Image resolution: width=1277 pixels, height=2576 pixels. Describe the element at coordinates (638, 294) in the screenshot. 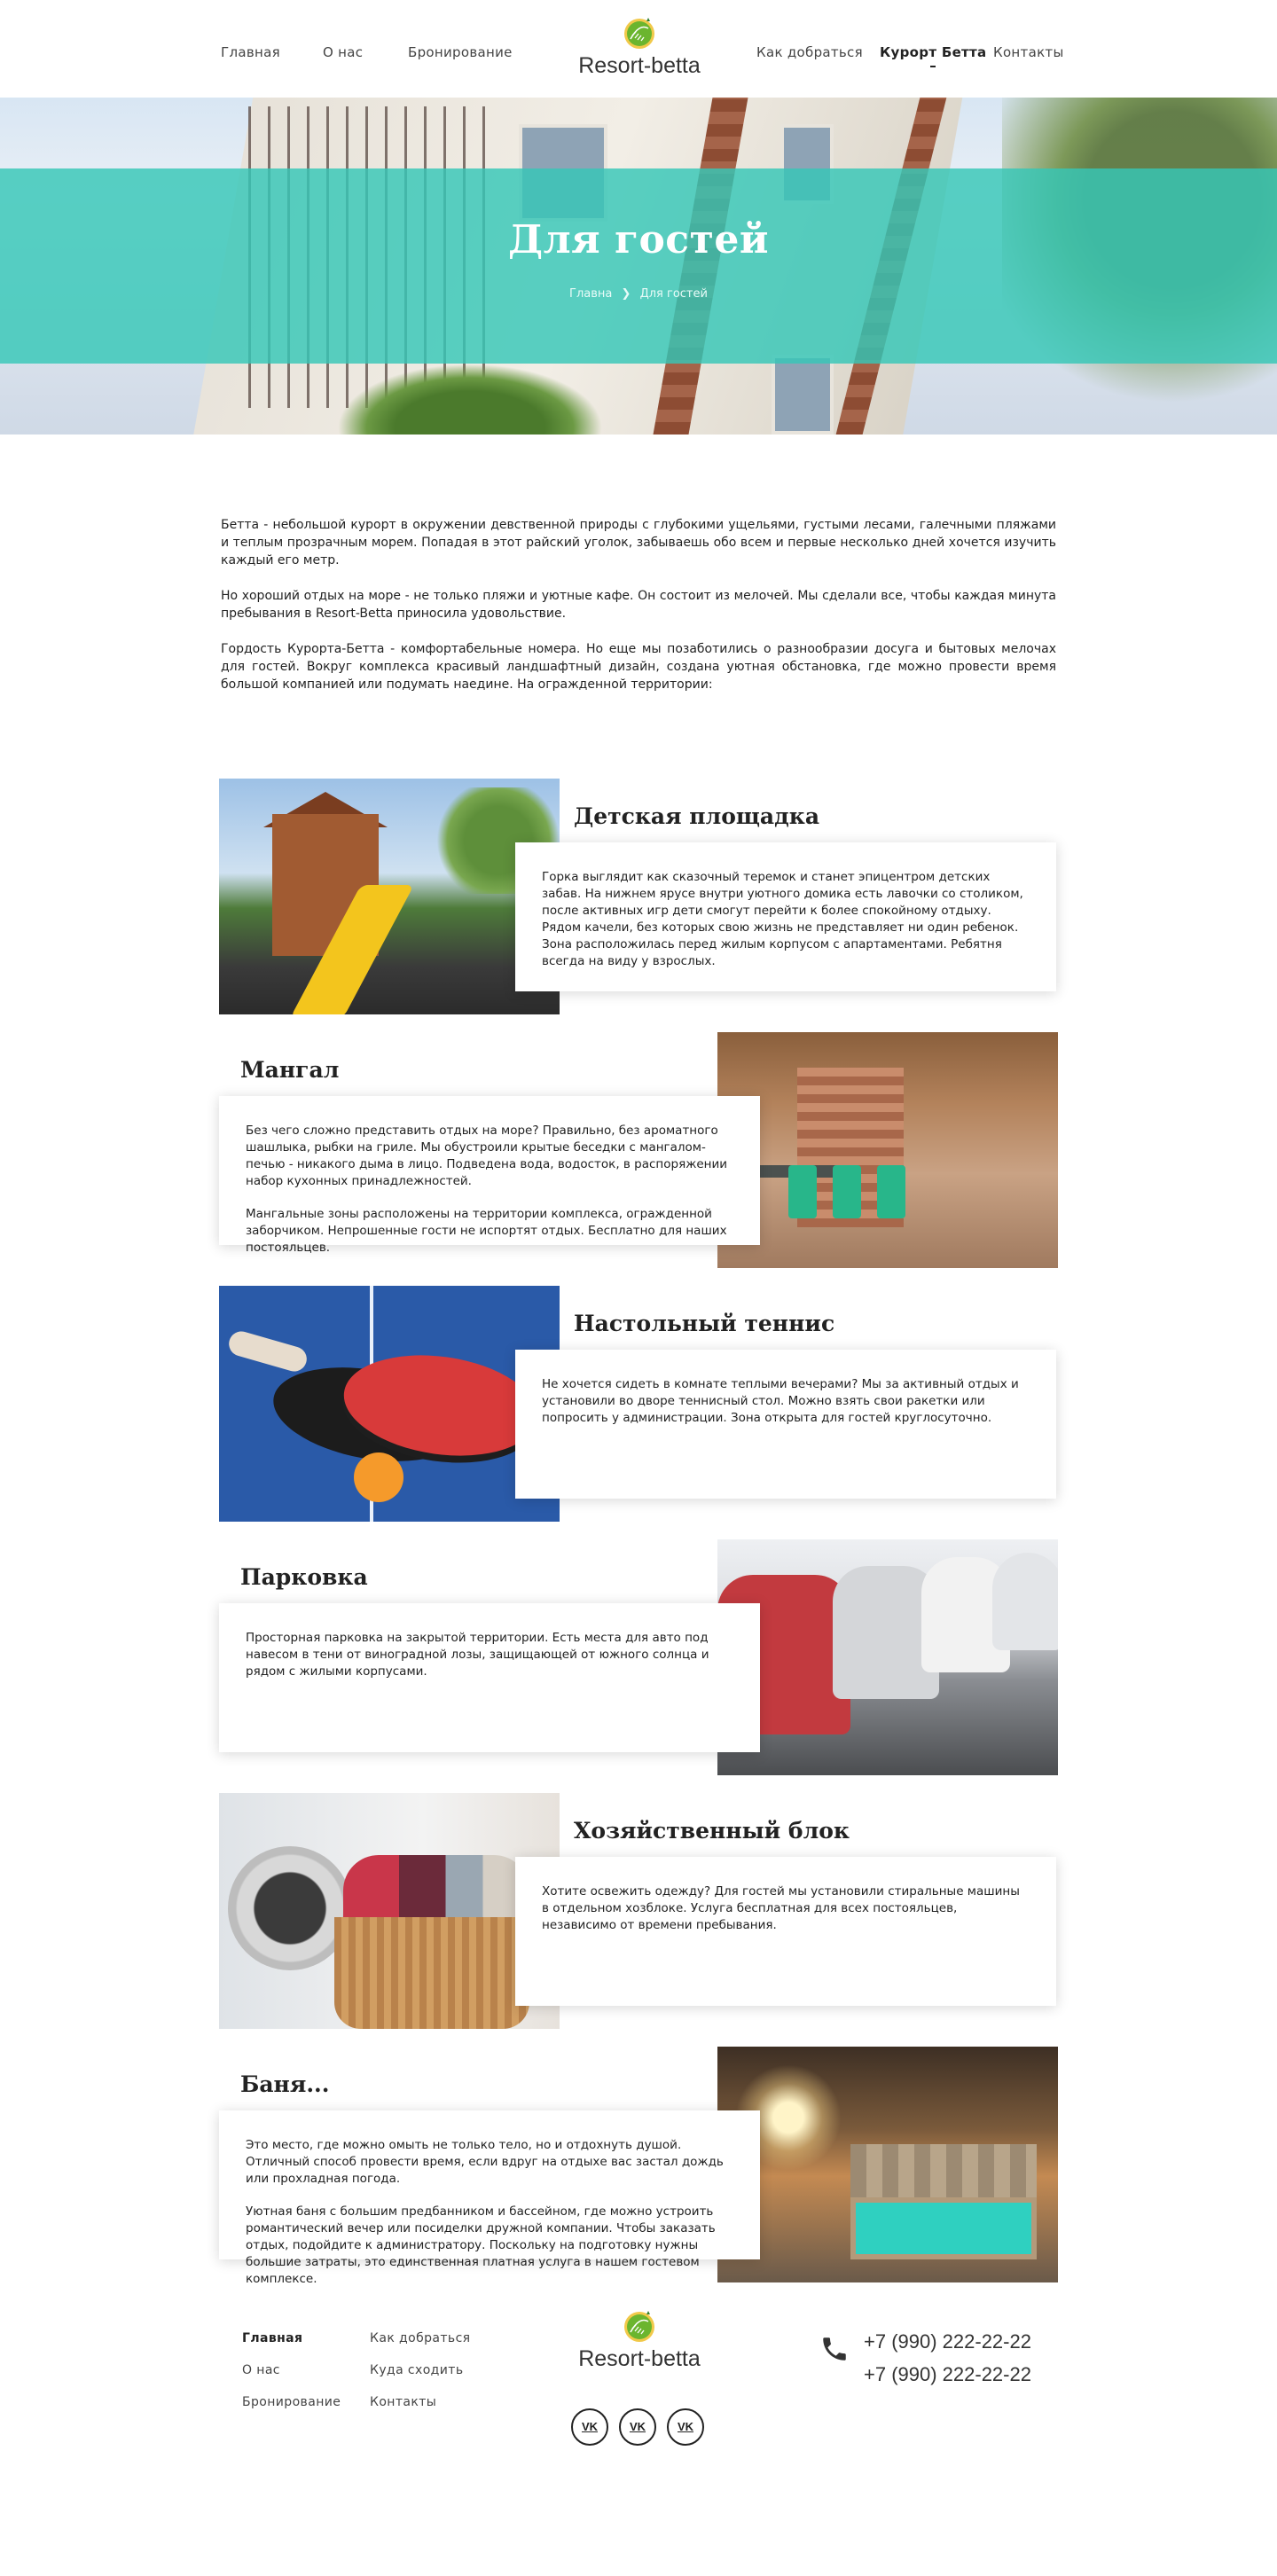

I see `breadcrumb: Главна ❯ Для гостей` at that location.